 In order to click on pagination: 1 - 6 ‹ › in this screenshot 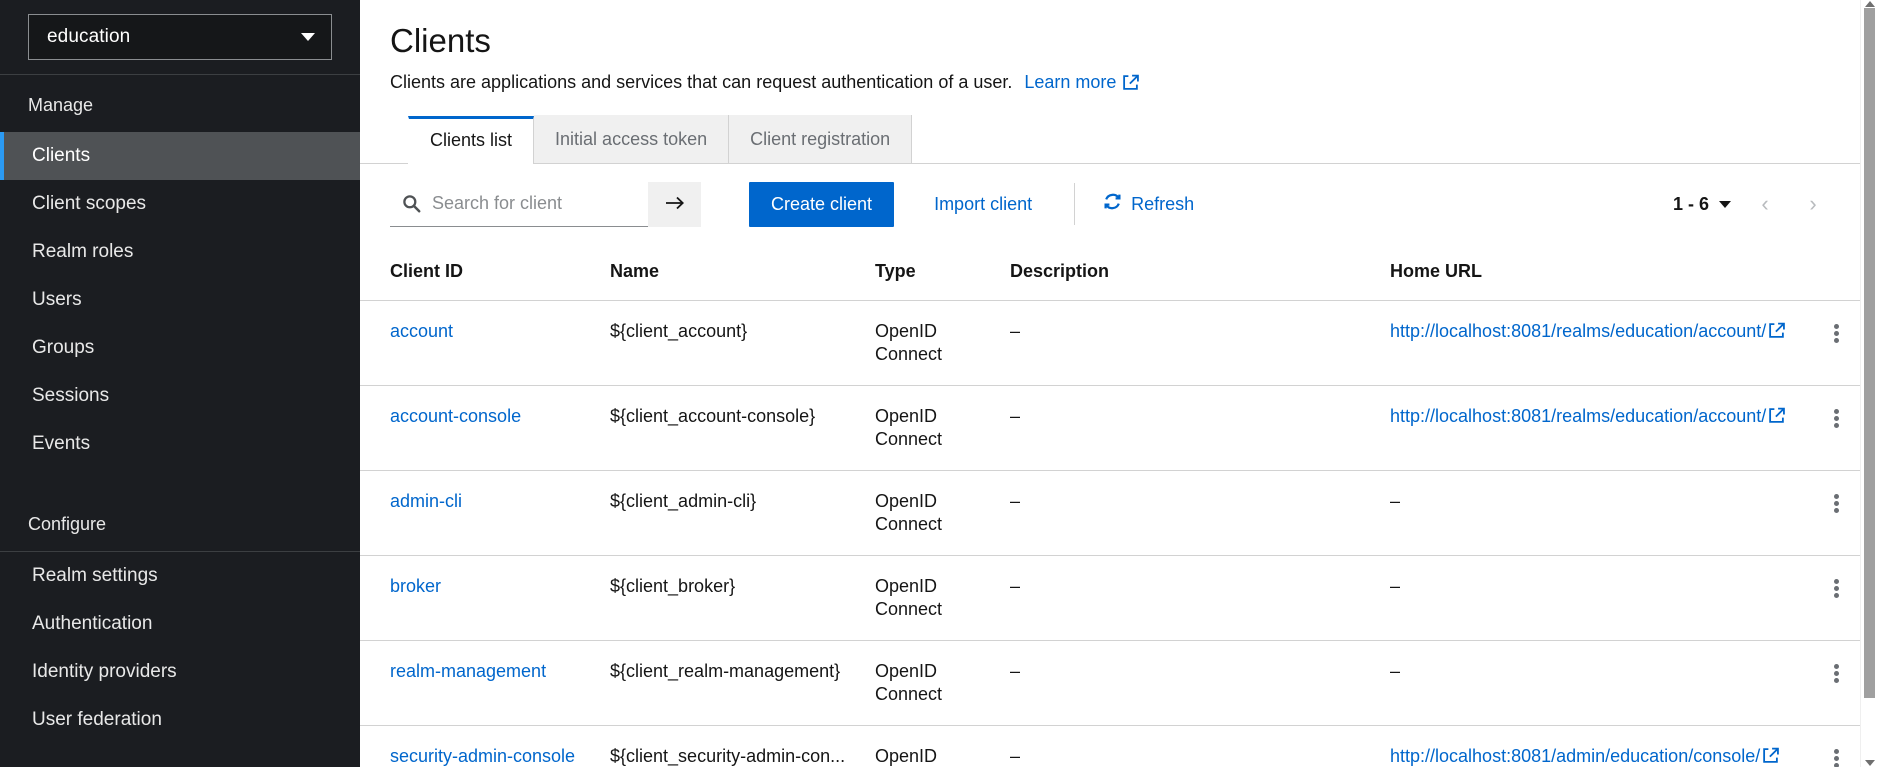, I will do `click(1756, 204)`.